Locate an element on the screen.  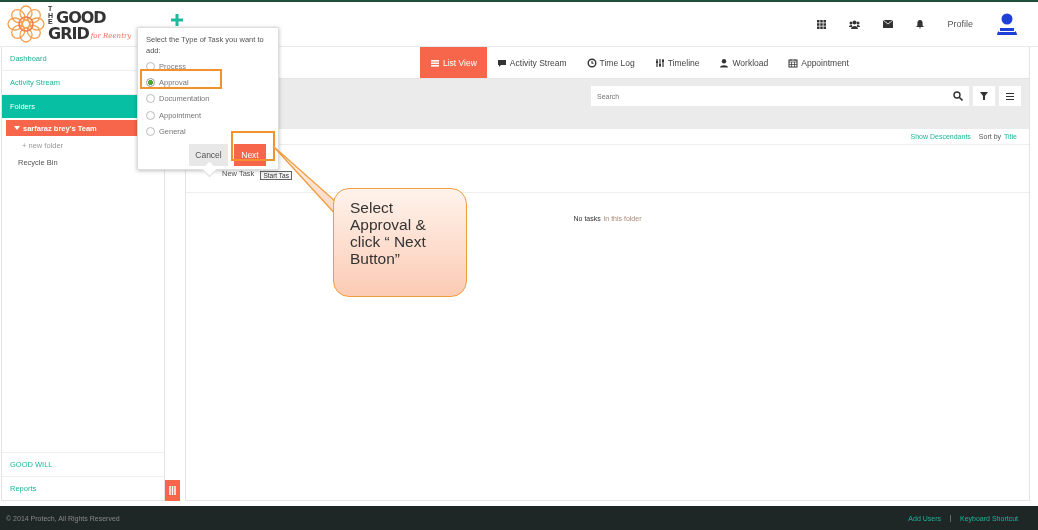
view-tab: Activity Stream is located at coordinates (531, 62).